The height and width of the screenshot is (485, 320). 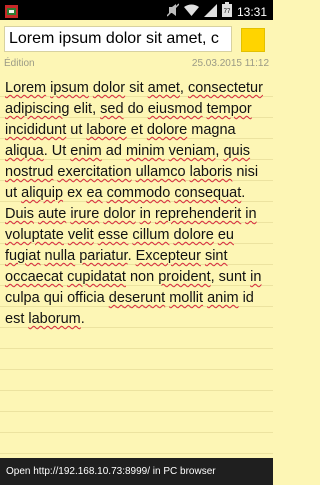 What do you see at coordinates (198, 214) in the screenshot?
I see `spellcheck-word: reprehenderit` at bounding box center [198, 214].